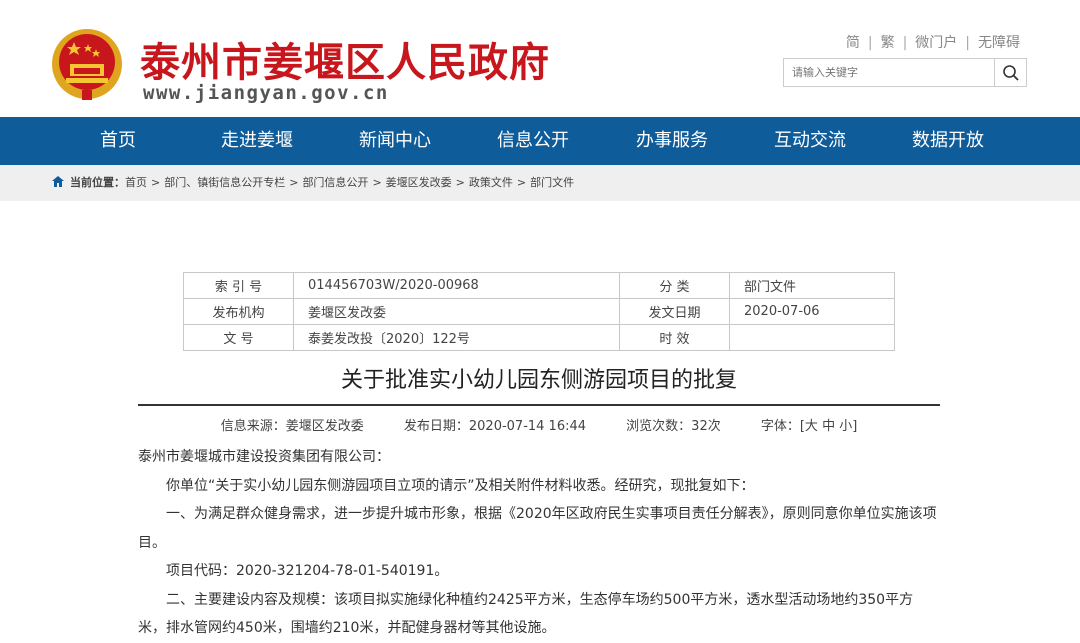  What do you see at coordinates (533, 141) in the screenshot?
I see `nav-information-disclosure: 信息公开` at bounding box center [533, 141].